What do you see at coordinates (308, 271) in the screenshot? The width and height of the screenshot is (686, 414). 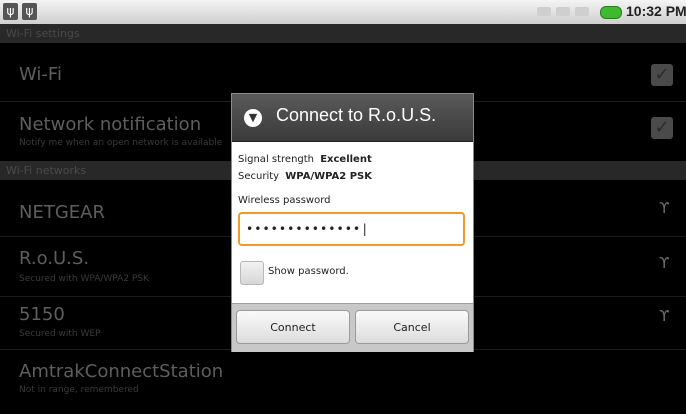 I see `show-password-label: Show password.` at bounding box center [308, 271].